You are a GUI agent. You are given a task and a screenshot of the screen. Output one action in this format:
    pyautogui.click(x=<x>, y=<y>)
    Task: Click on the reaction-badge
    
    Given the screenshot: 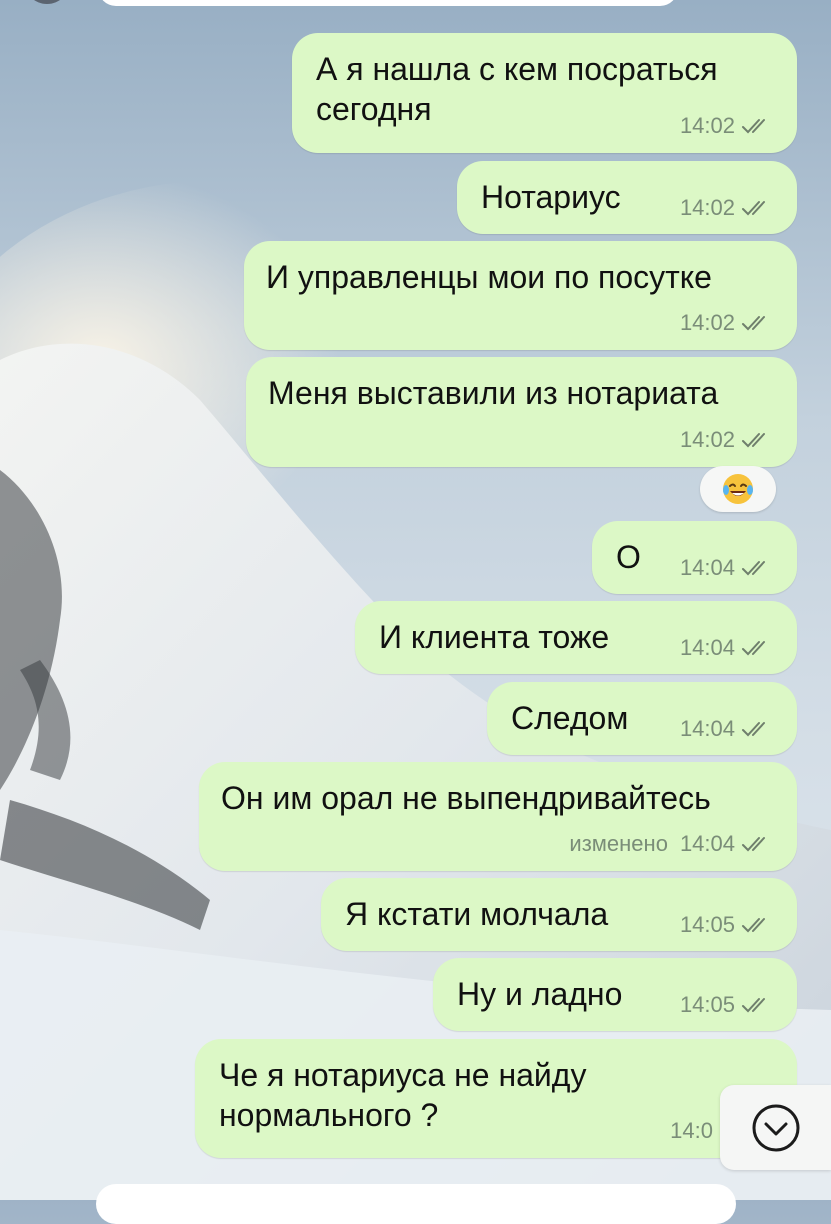 What is the action you would take?
    pyautogui.click(x=738, y=489)
    